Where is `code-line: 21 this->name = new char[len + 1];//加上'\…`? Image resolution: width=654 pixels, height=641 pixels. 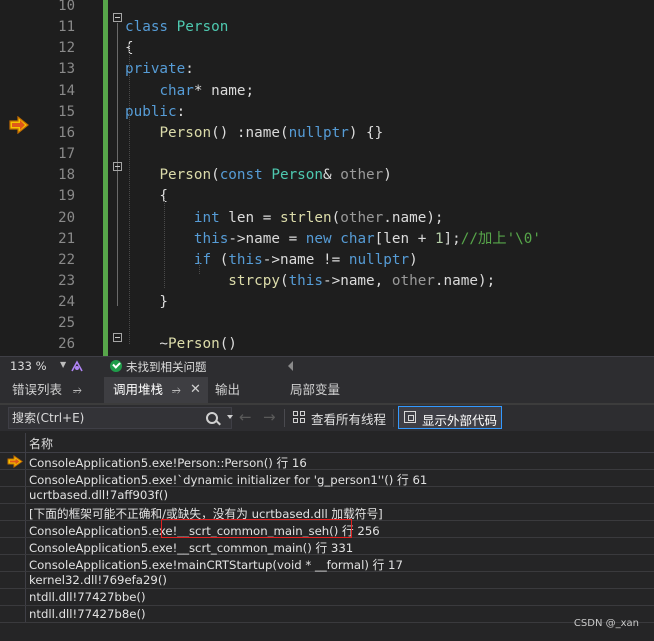
code-line: 21 this->name = new char[len + 1];//加上'\… is located at coordinates (327, 239).